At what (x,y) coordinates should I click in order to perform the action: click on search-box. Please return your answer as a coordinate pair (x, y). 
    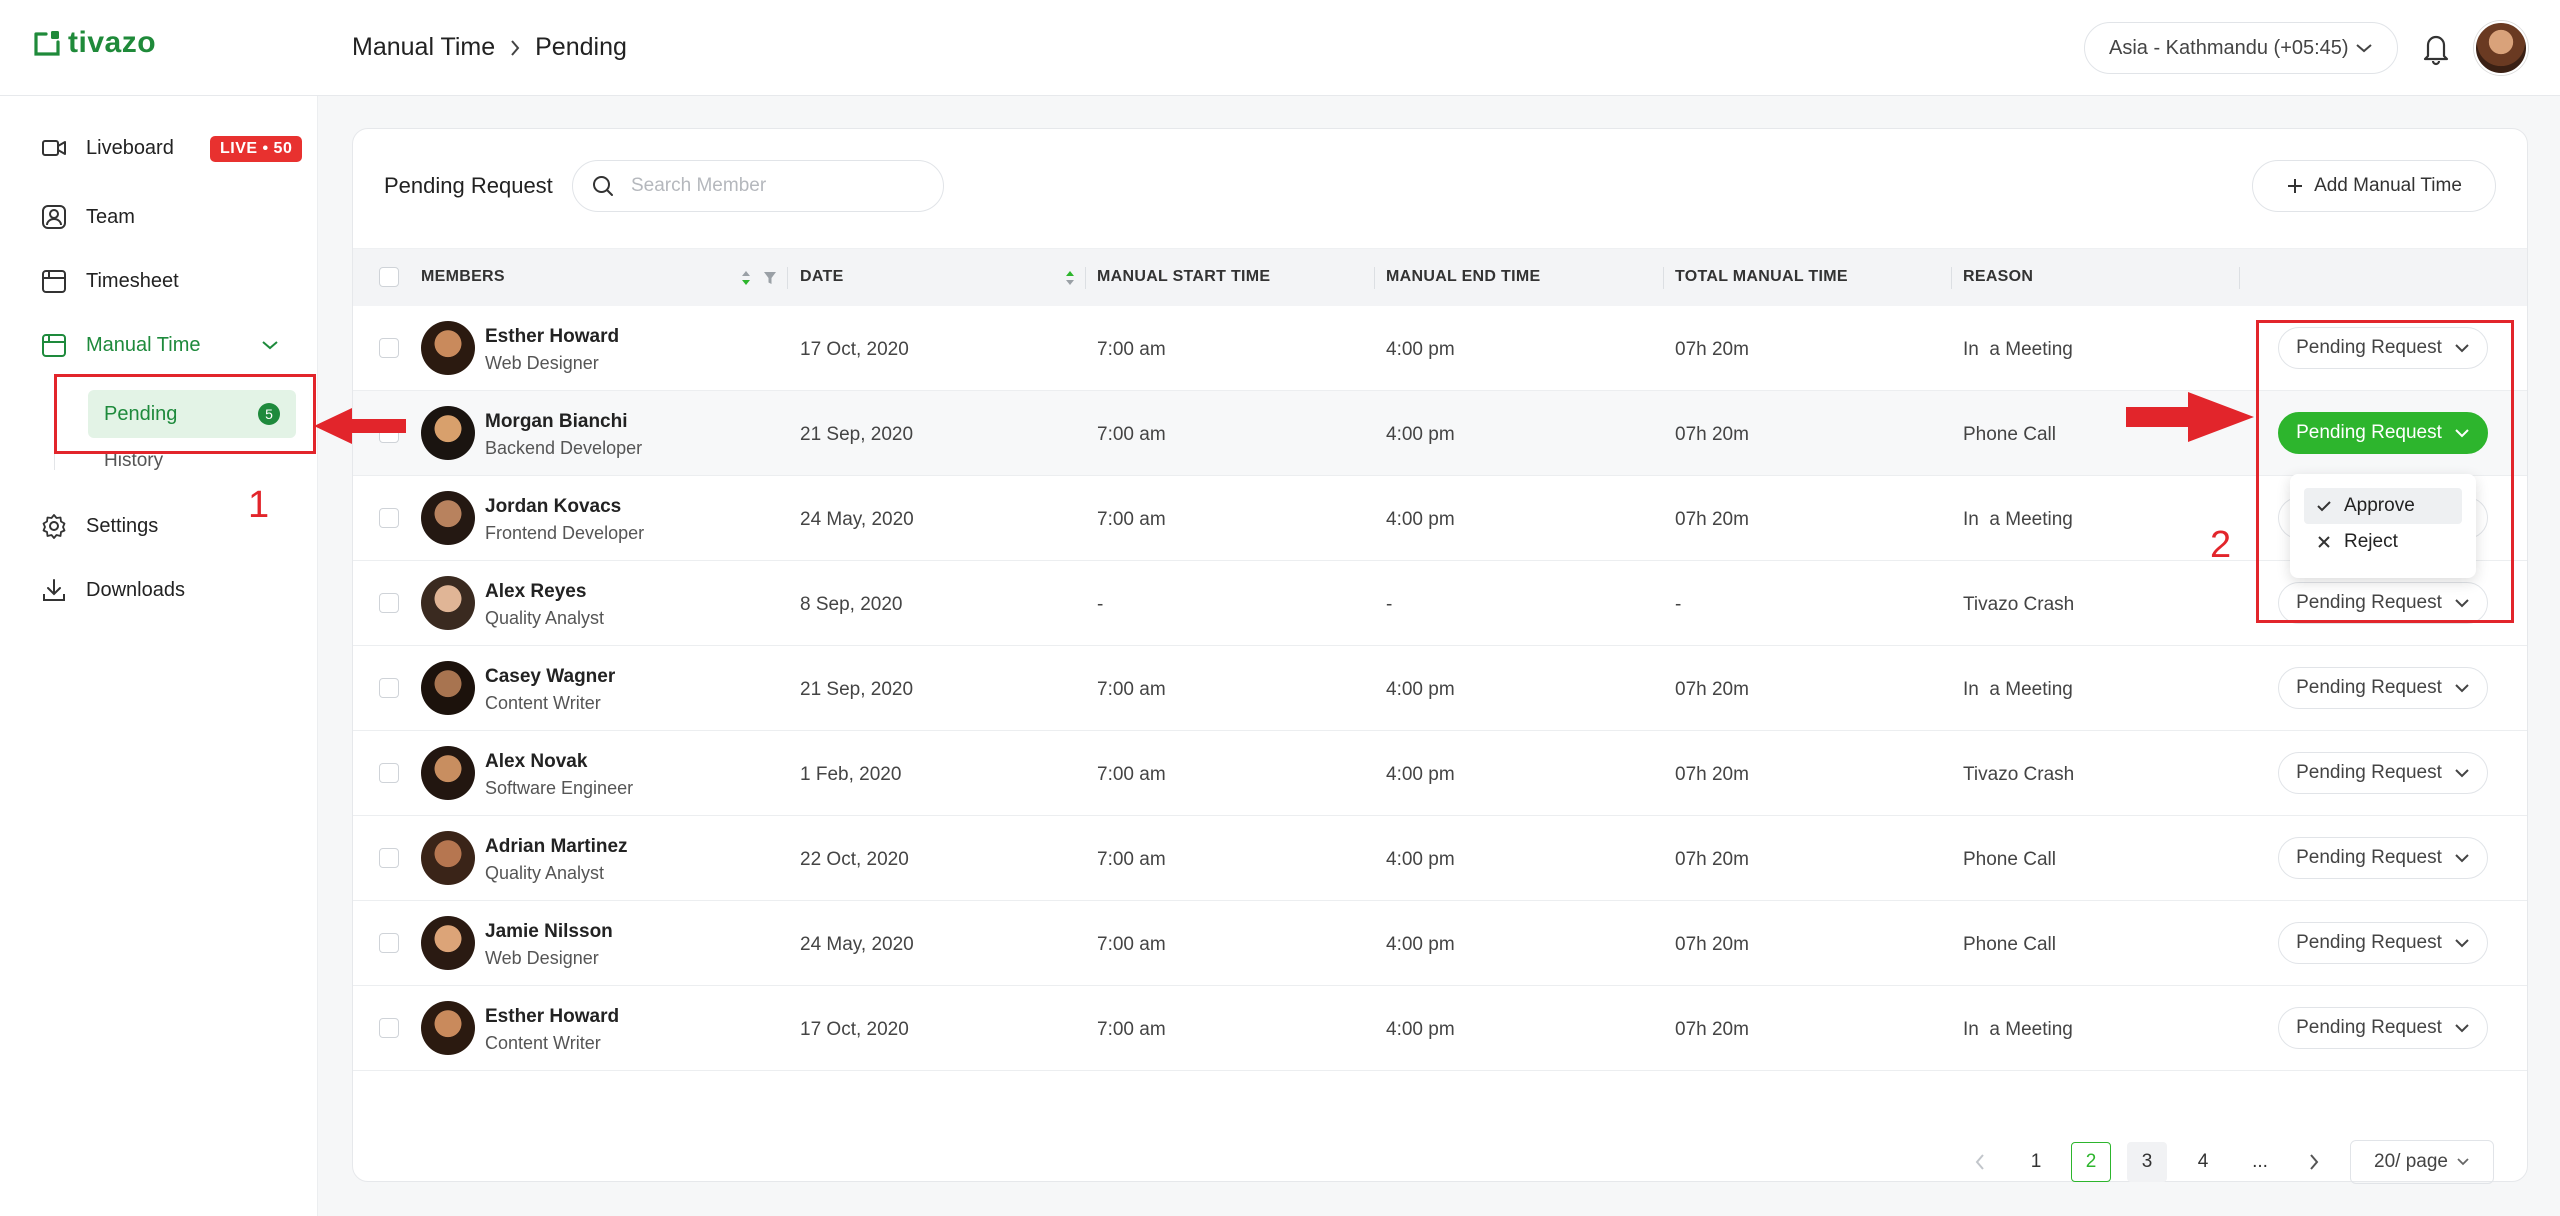
    Looking at the image, I should click on (758, 186).